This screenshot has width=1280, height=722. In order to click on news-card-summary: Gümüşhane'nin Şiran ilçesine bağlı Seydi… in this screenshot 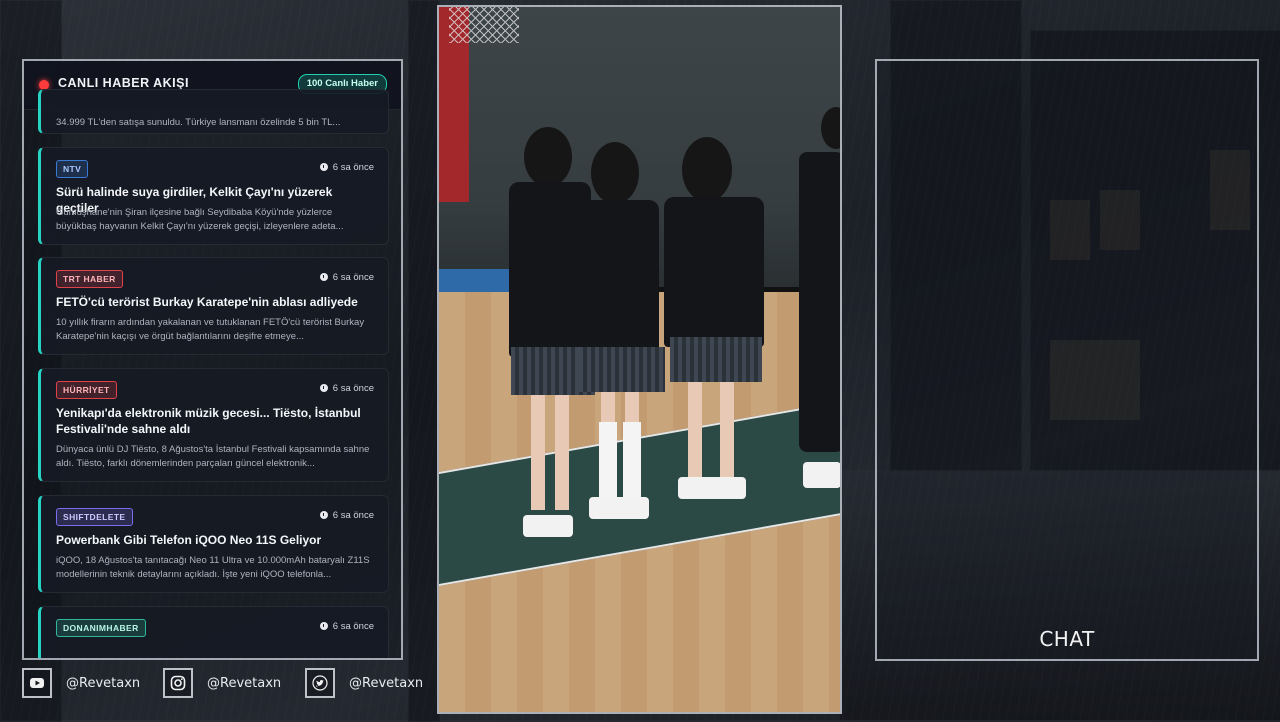, I will do `click(200, 219)`.